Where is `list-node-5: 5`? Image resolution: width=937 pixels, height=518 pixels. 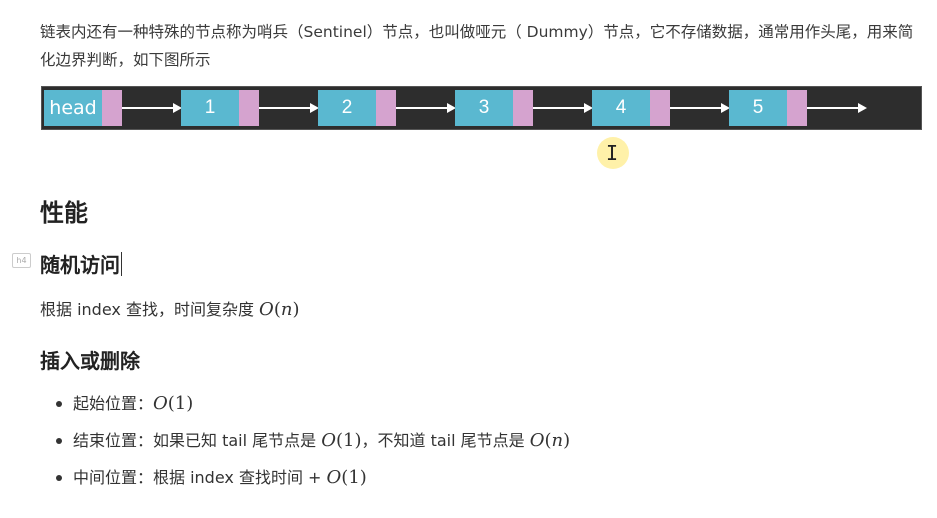 list-node-5: 5 is located at coordinates (758, 108).